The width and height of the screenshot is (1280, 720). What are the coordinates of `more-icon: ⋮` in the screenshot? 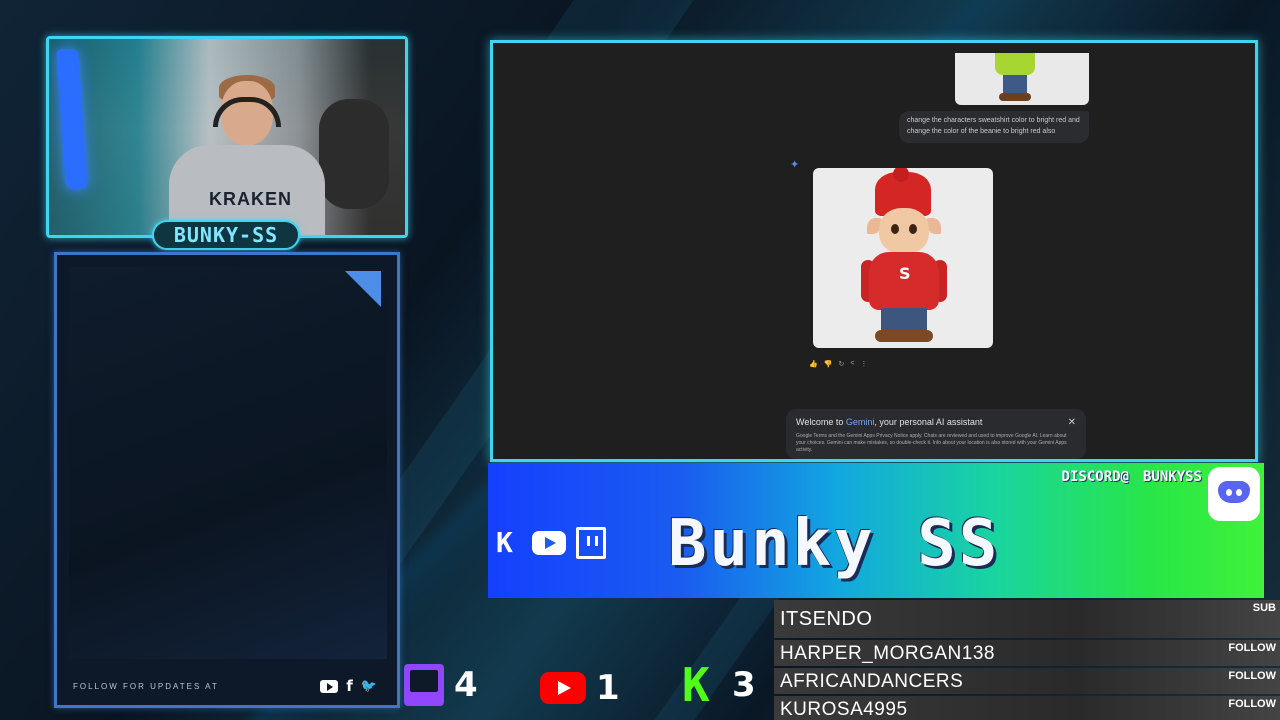 It's located at (863, 364).